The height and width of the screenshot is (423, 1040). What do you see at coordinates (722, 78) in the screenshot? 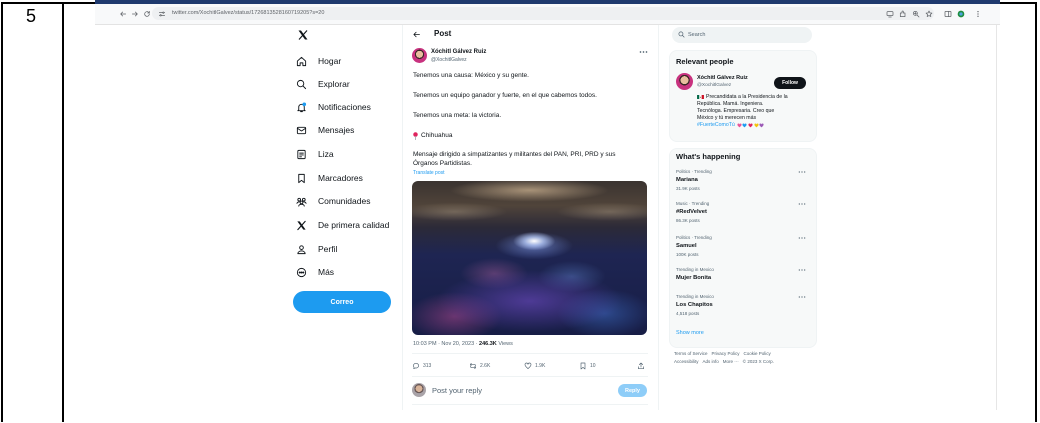
I see `relevant-person-name: Xóchitl Gálvez Ruiz` at bounding box center [722, 78].